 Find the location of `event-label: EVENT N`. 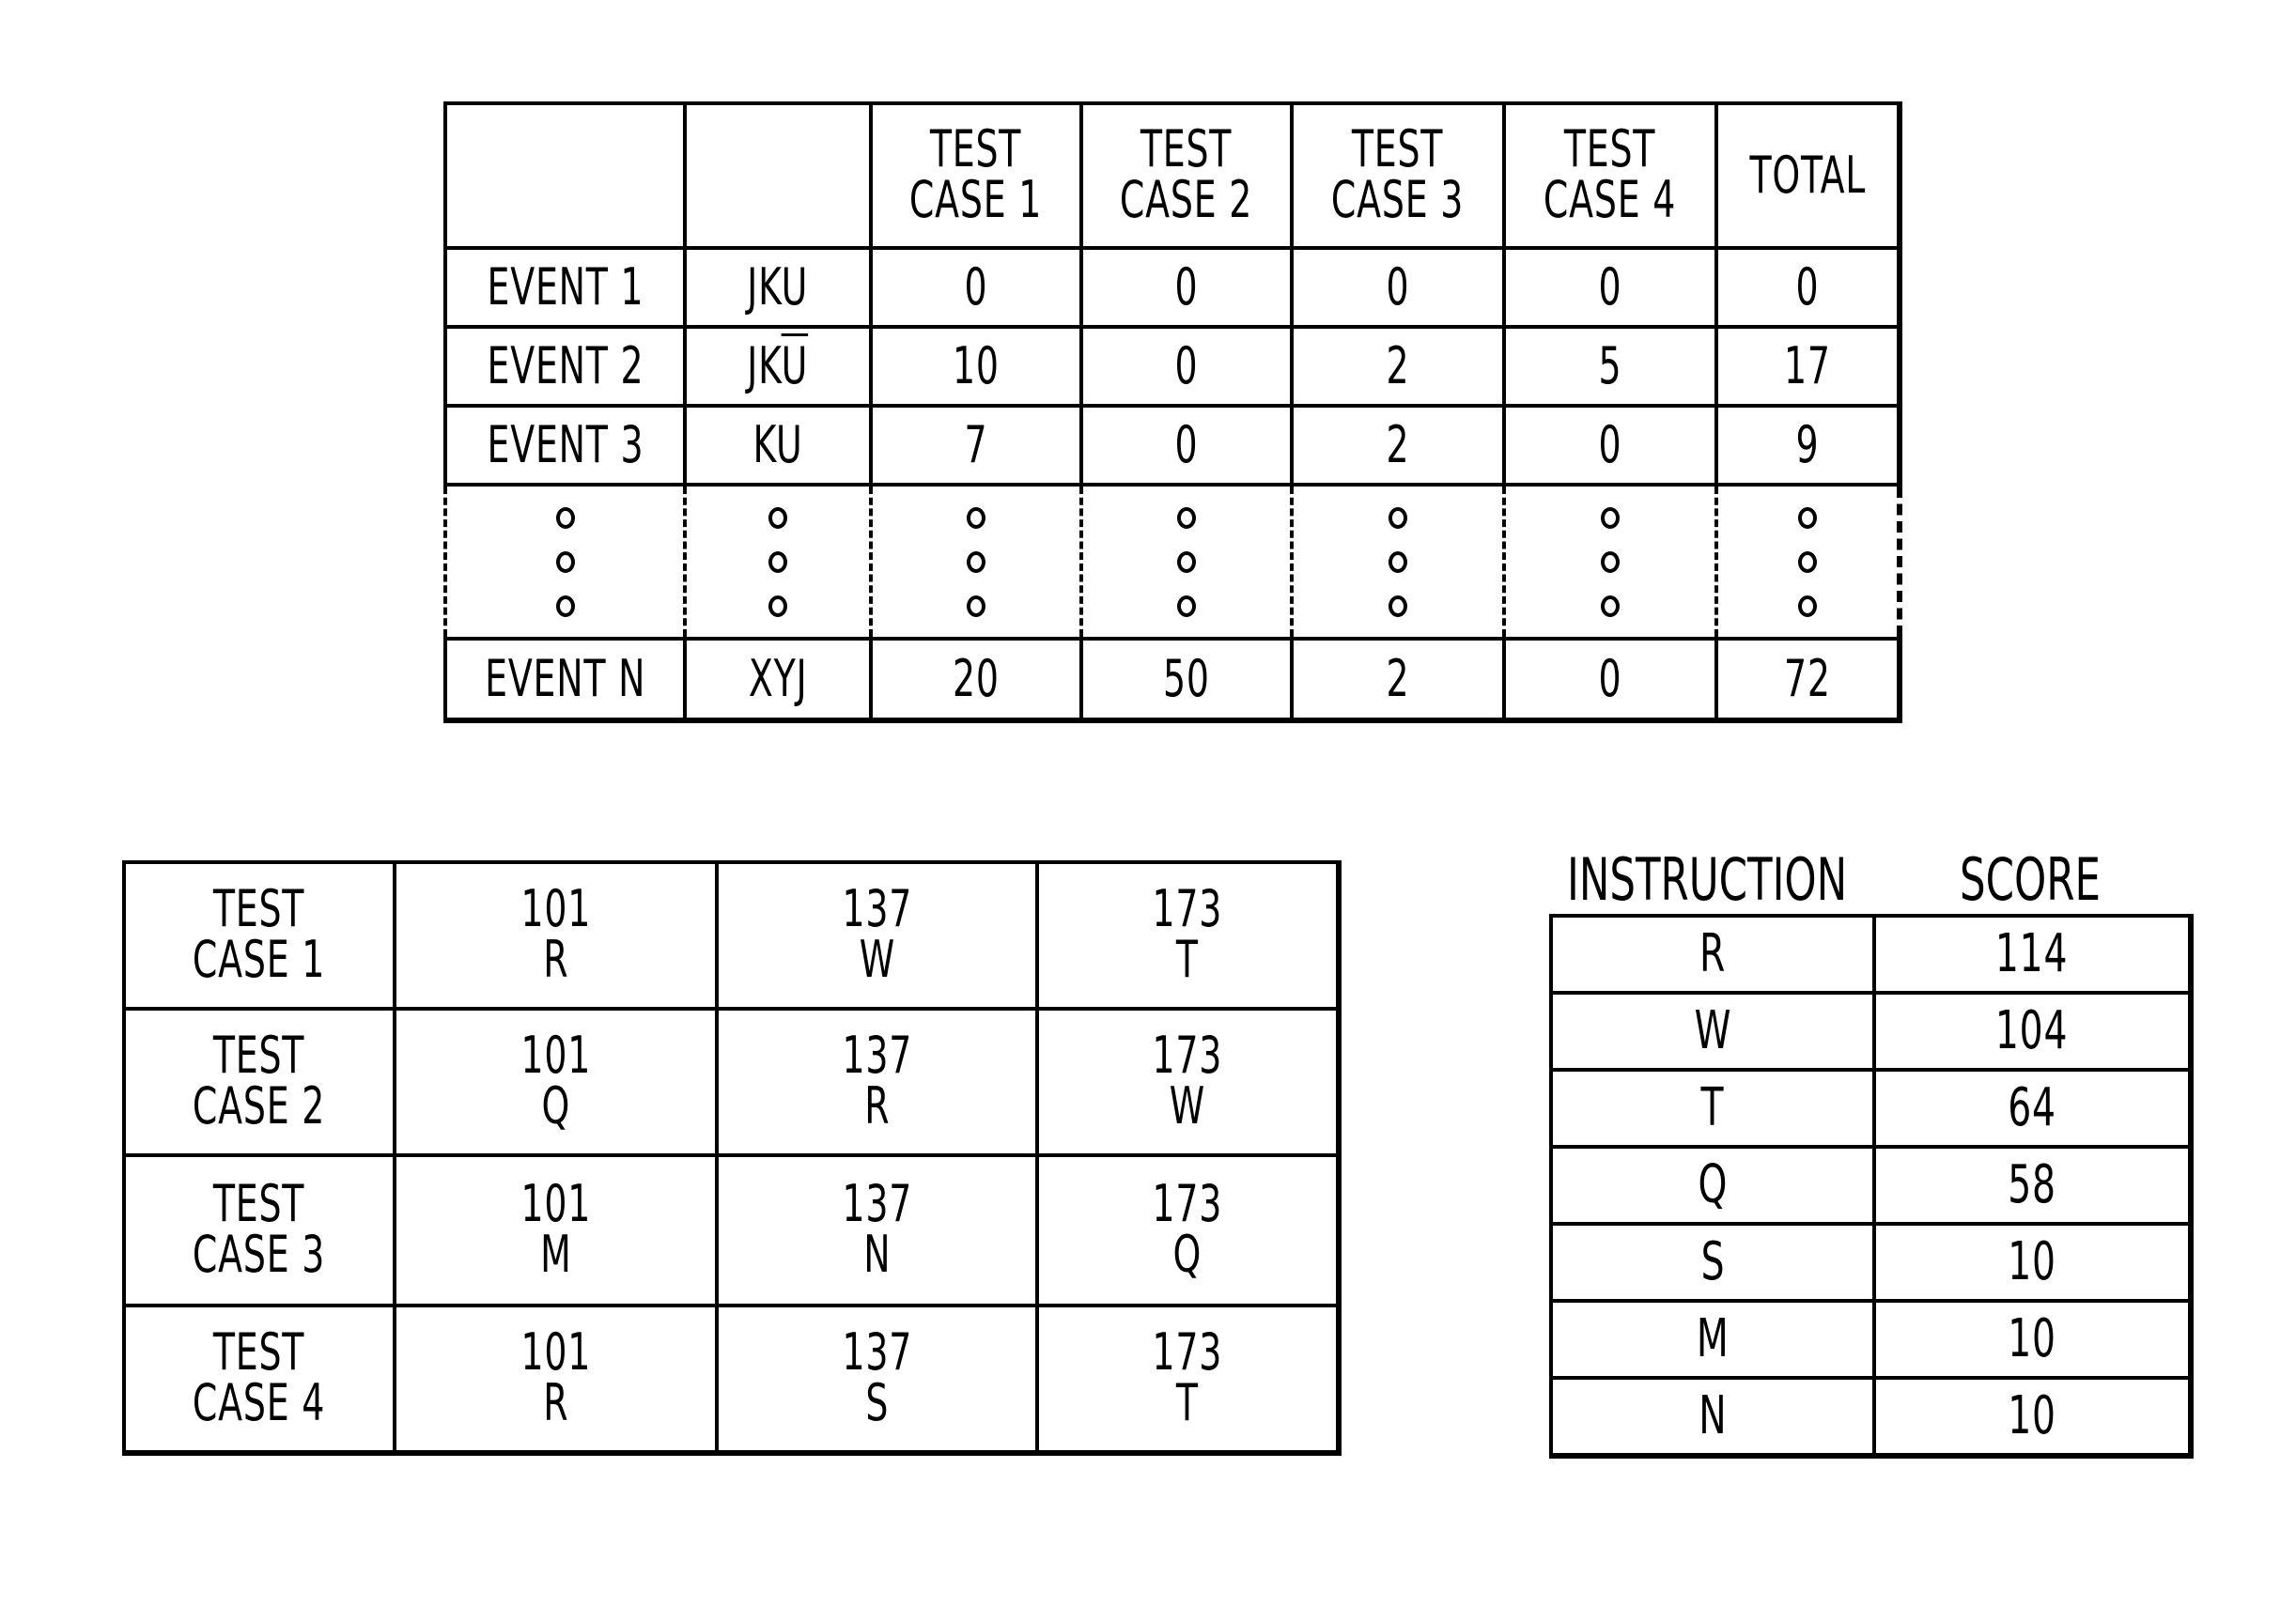

event-label: EVENT N is located at coordinates (565, 678).